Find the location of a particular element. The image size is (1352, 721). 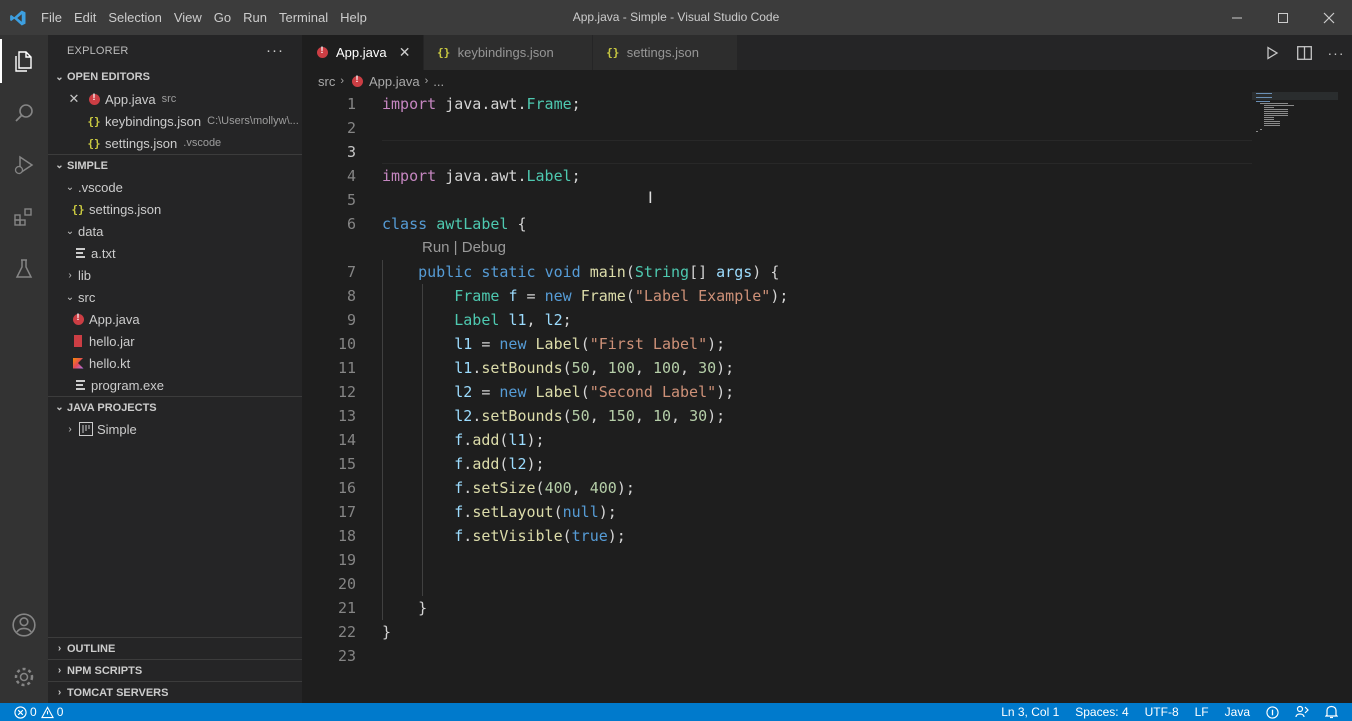

play-icon is located at coordinates (1273, 52).